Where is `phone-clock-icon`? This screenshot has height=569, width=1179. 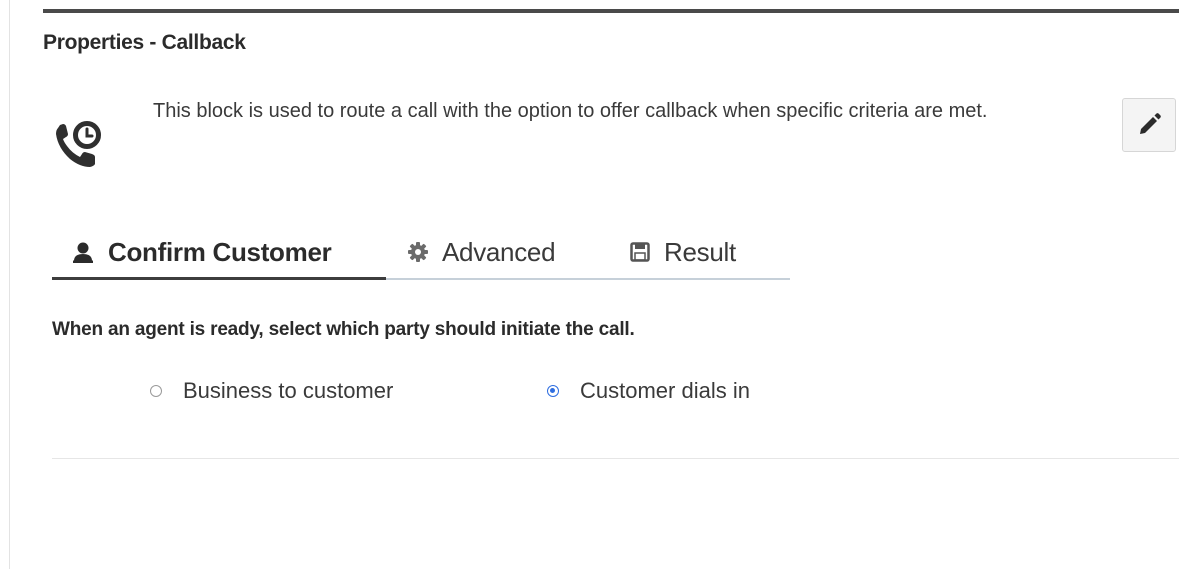
phone-clock-icon is located at coordinates (78, 144).